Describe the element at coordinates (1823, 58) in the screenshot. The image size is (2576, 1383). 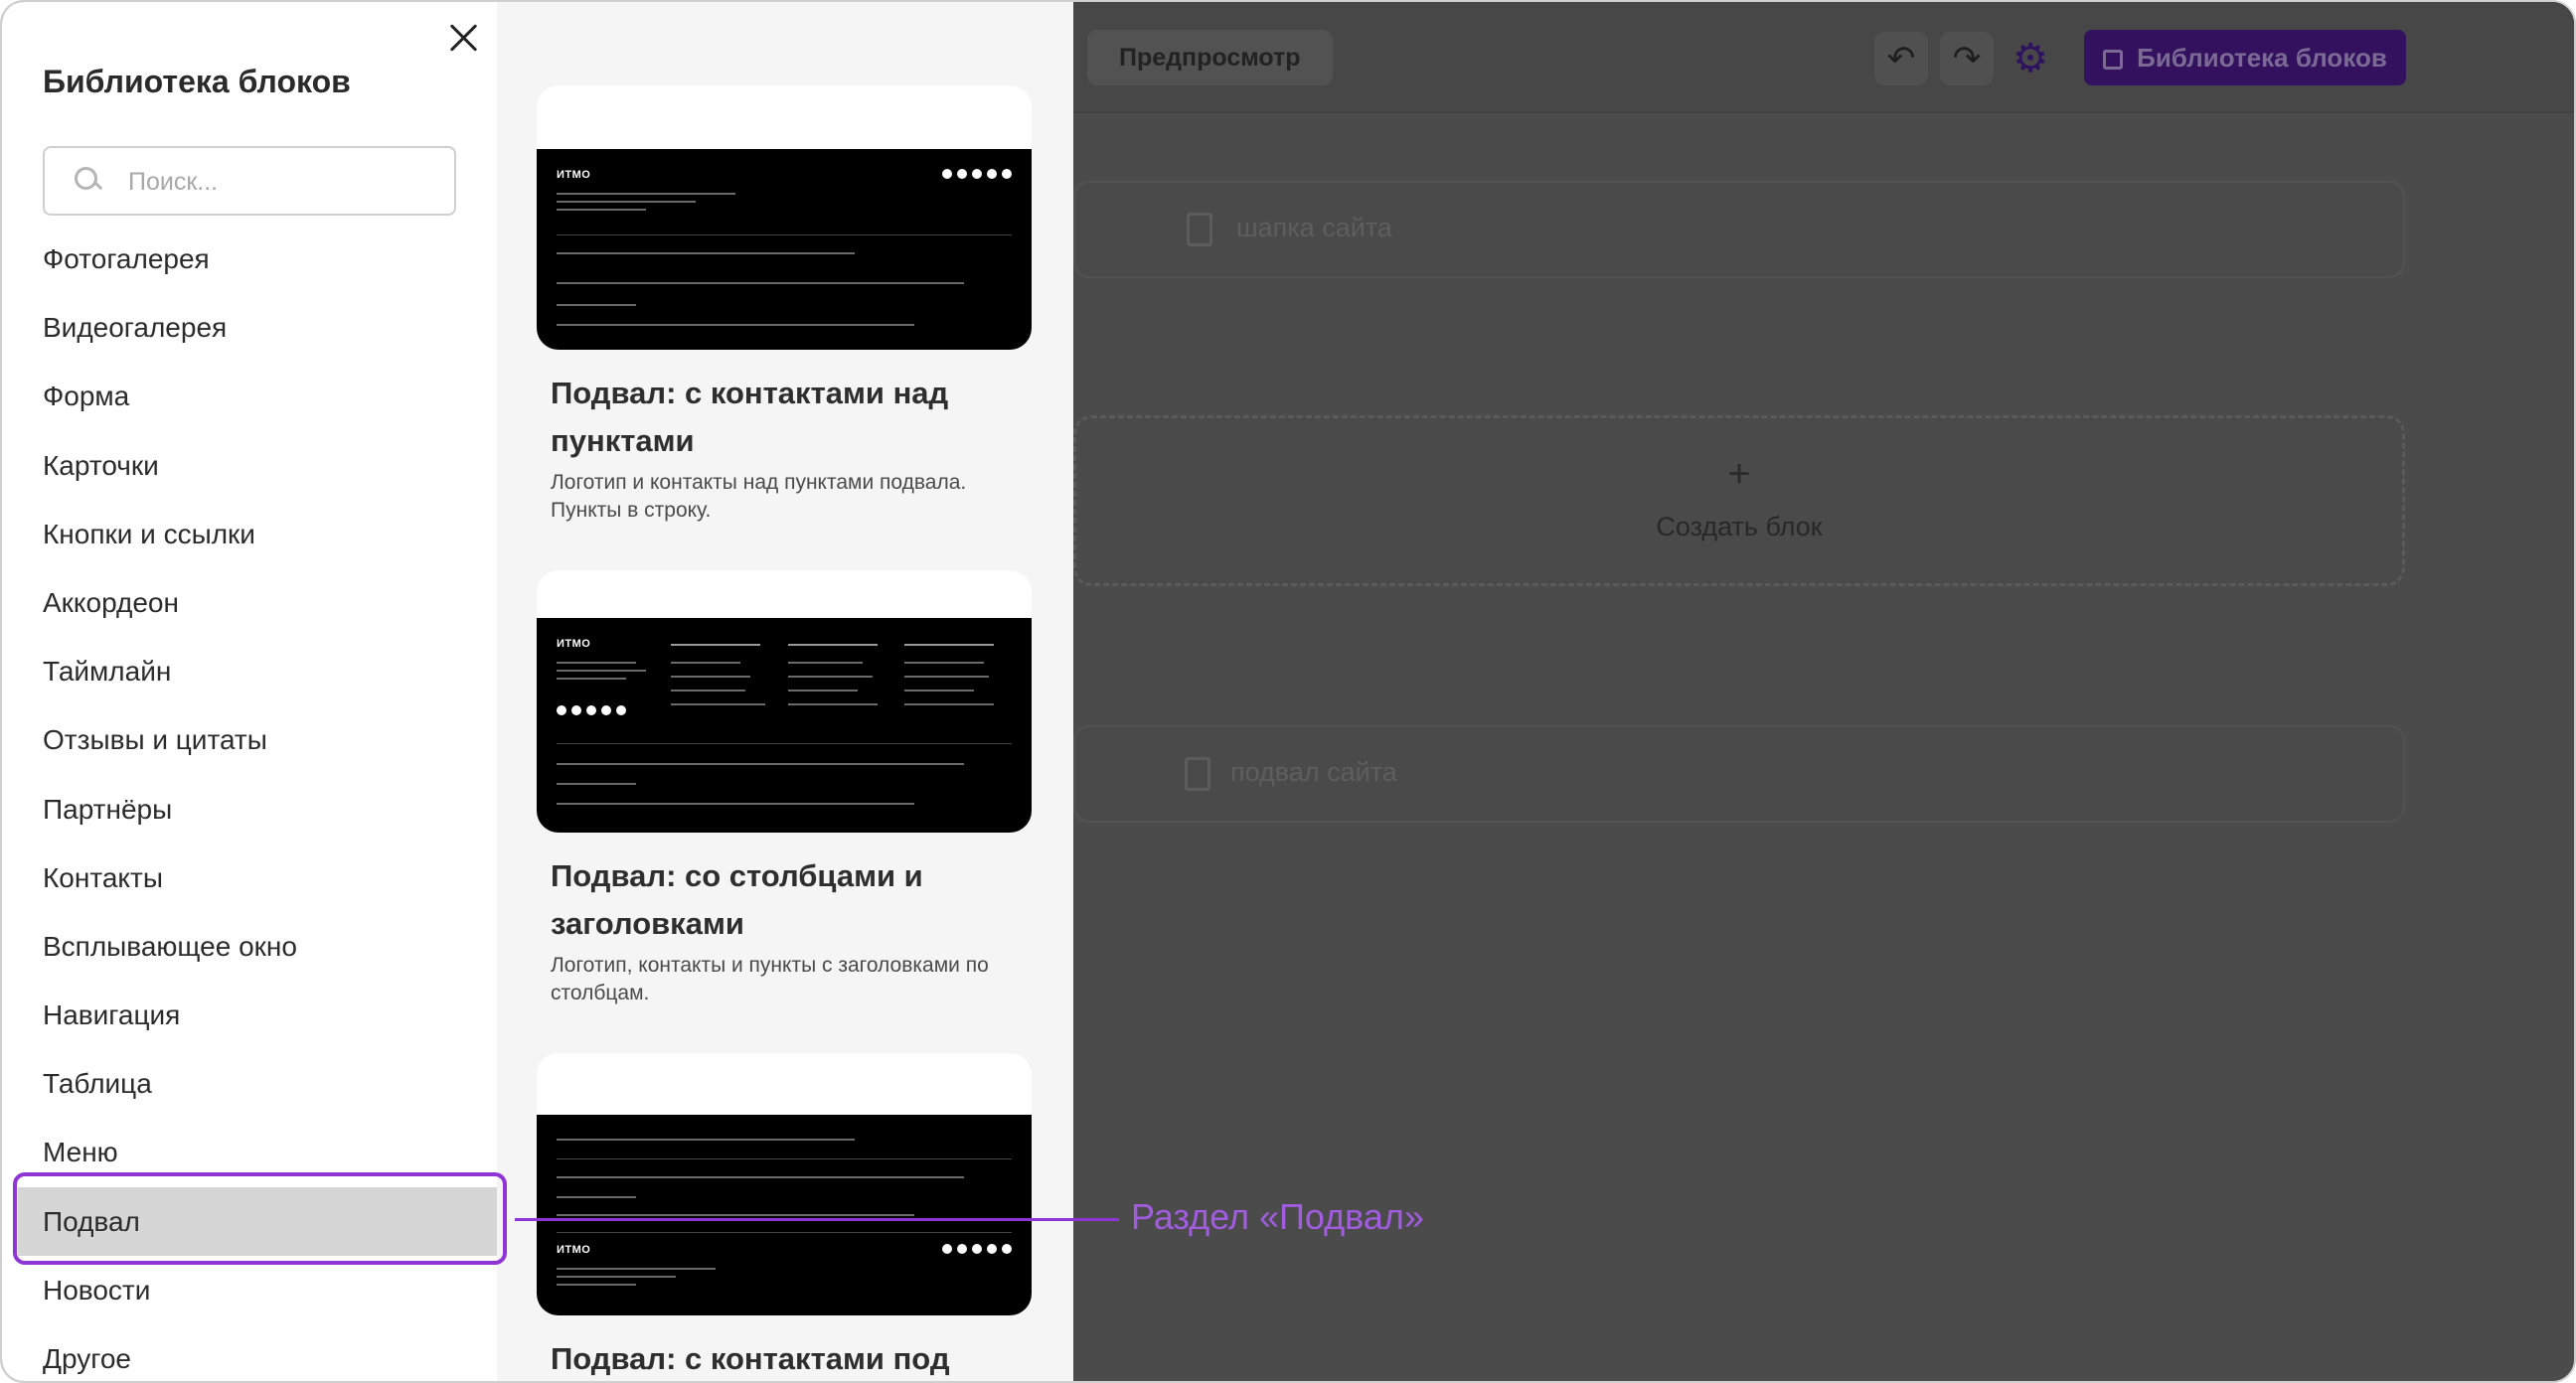
I see `editor-toolbar: Предпросмотр ↶ ↷ ⚙ Библиотека блоков` at that location.